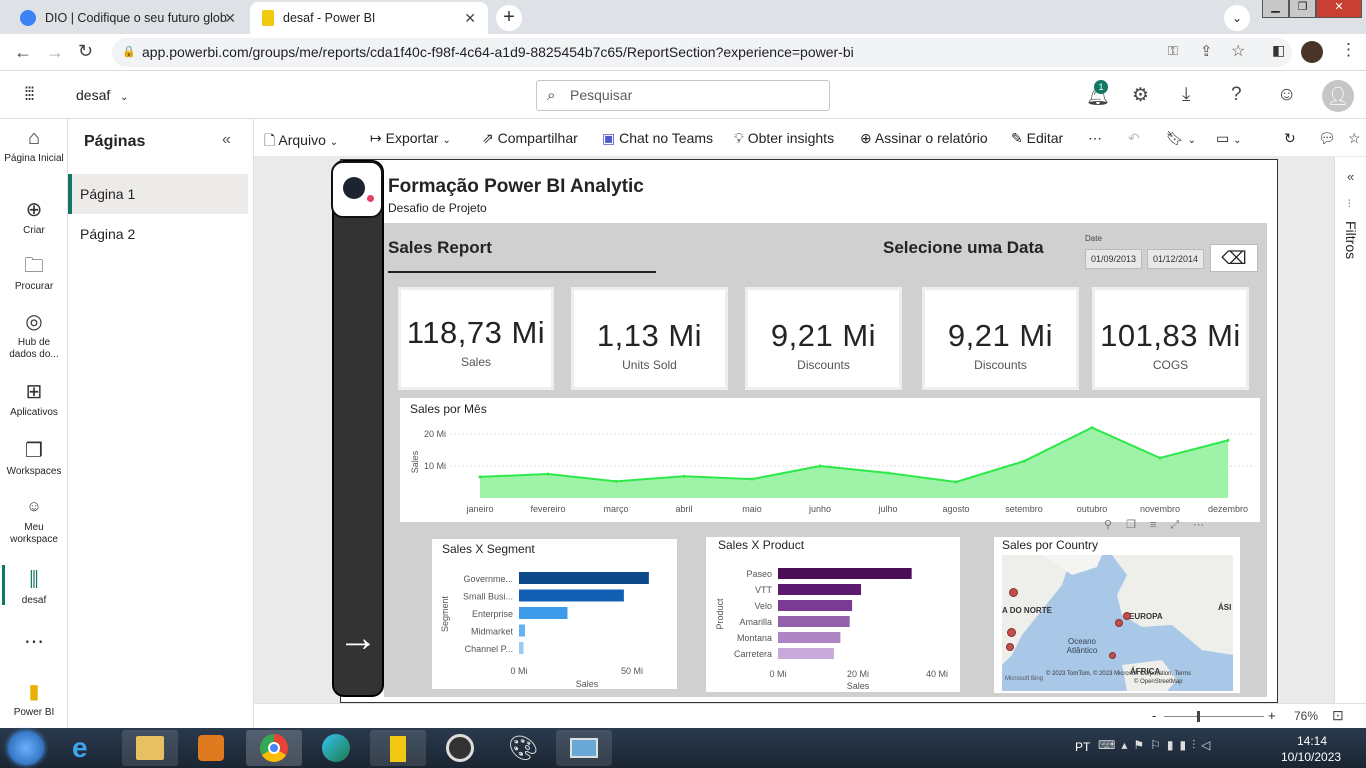 The height and width of the screenshot is (768, 1366). What do you see at coordinates (336, 748) in the screenshot?
I see `edge-icon` at bounding box center [336, 748].